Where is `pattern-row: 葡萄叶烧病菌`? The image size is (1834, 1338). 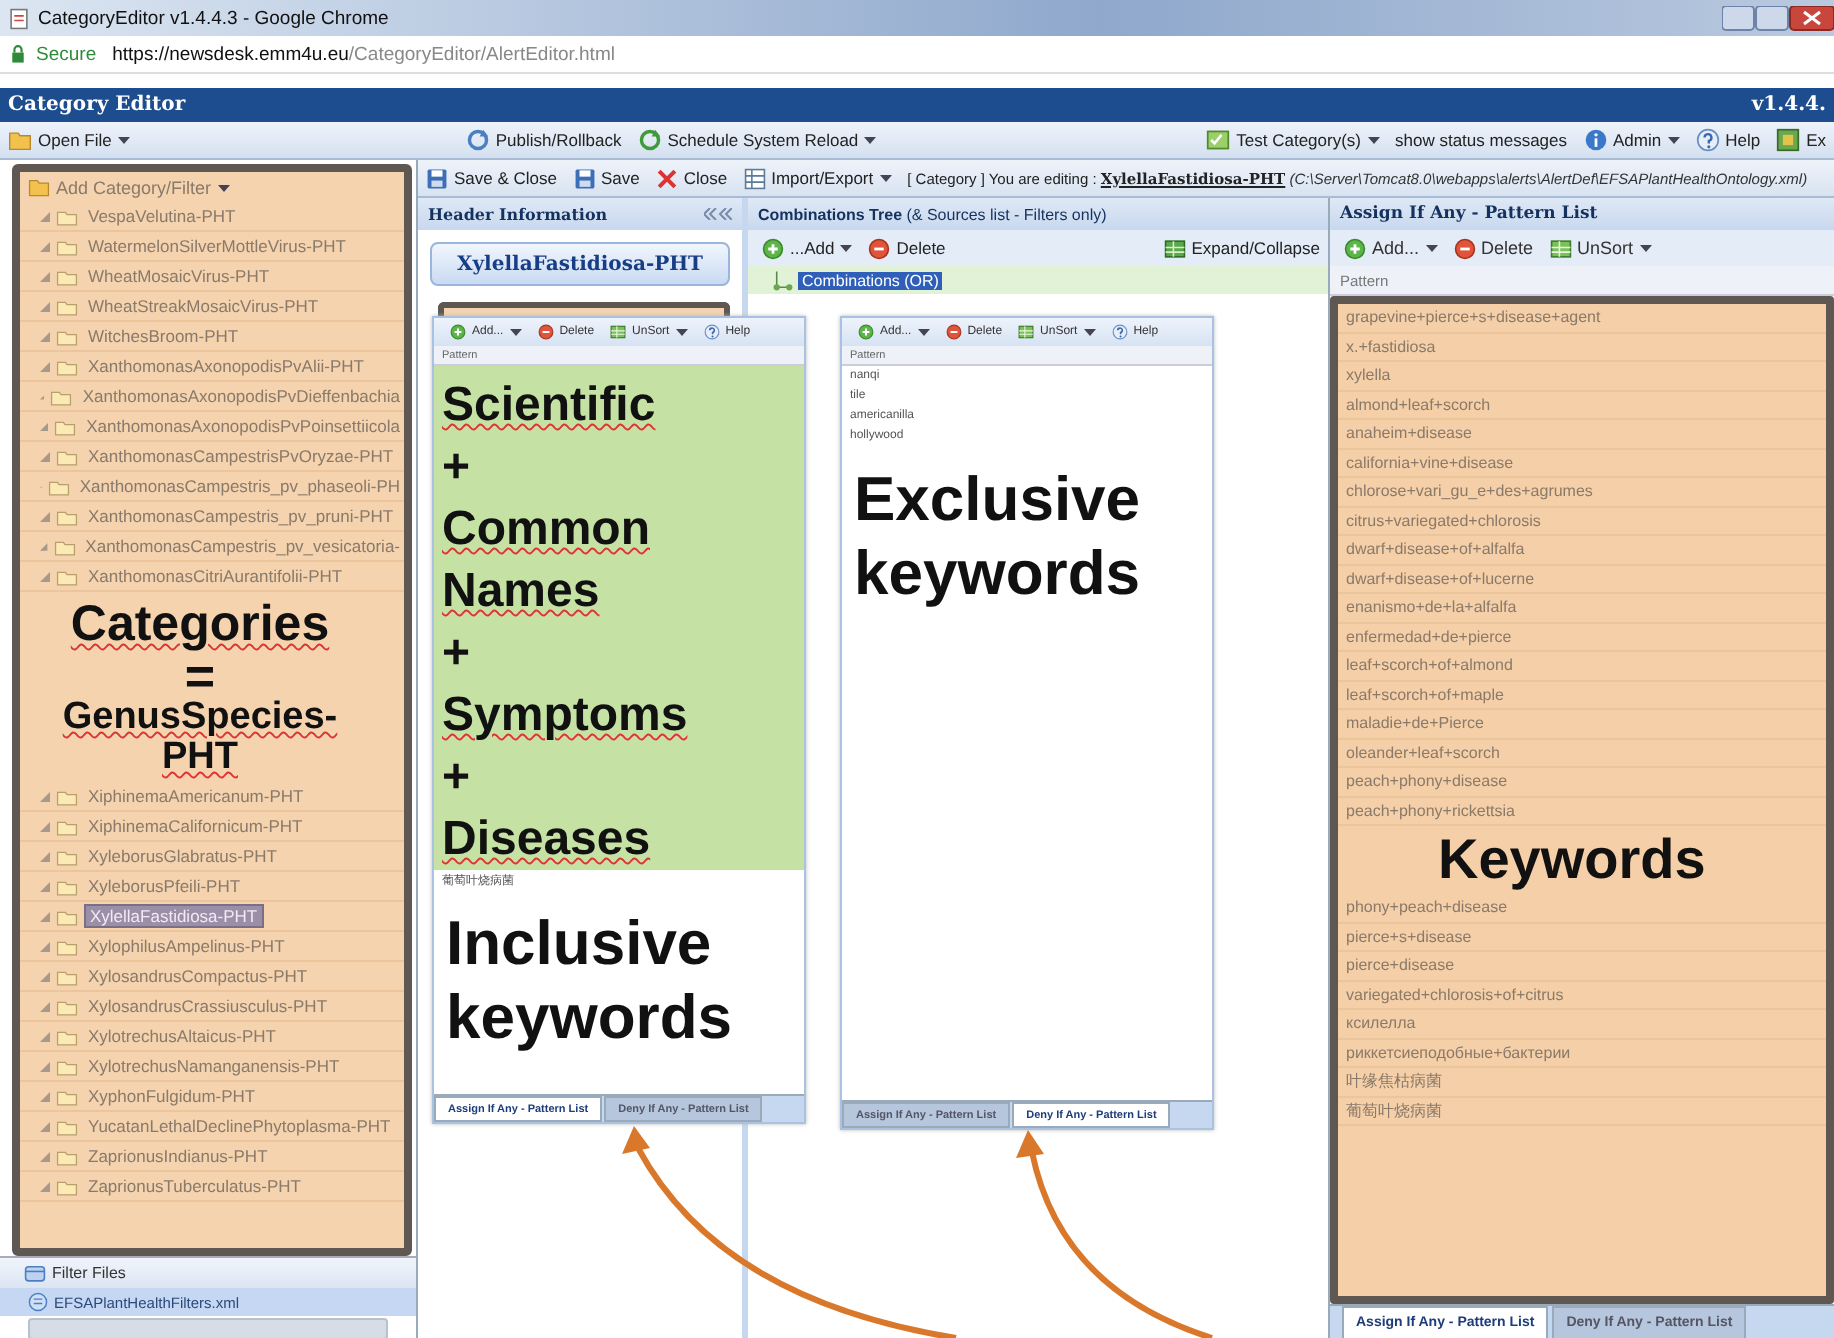
pattern-row: 葡萄叶烧病菌 is located at coordinates (1582, 1111).